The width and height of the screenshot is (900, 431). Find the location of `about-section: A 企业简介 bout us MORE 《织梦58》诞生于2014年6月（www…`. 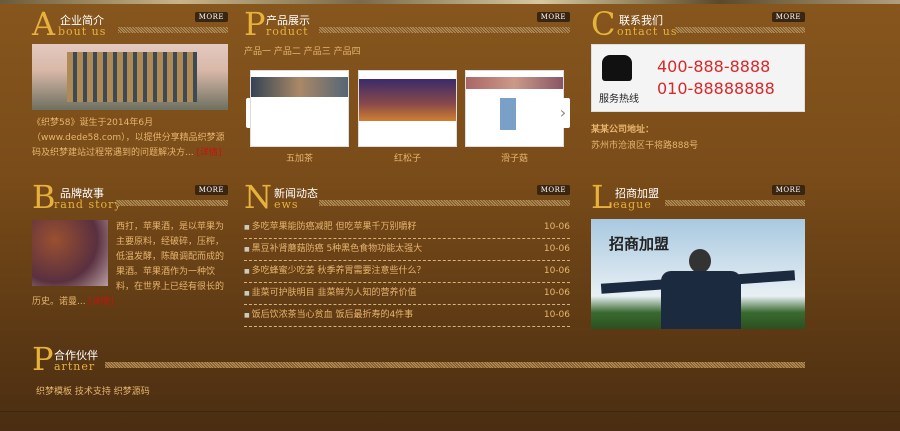

about-section: A 企业简介 bout us MORE 《织梦58》诞生于2014年6月（www… is located at coordinates (130, 83).